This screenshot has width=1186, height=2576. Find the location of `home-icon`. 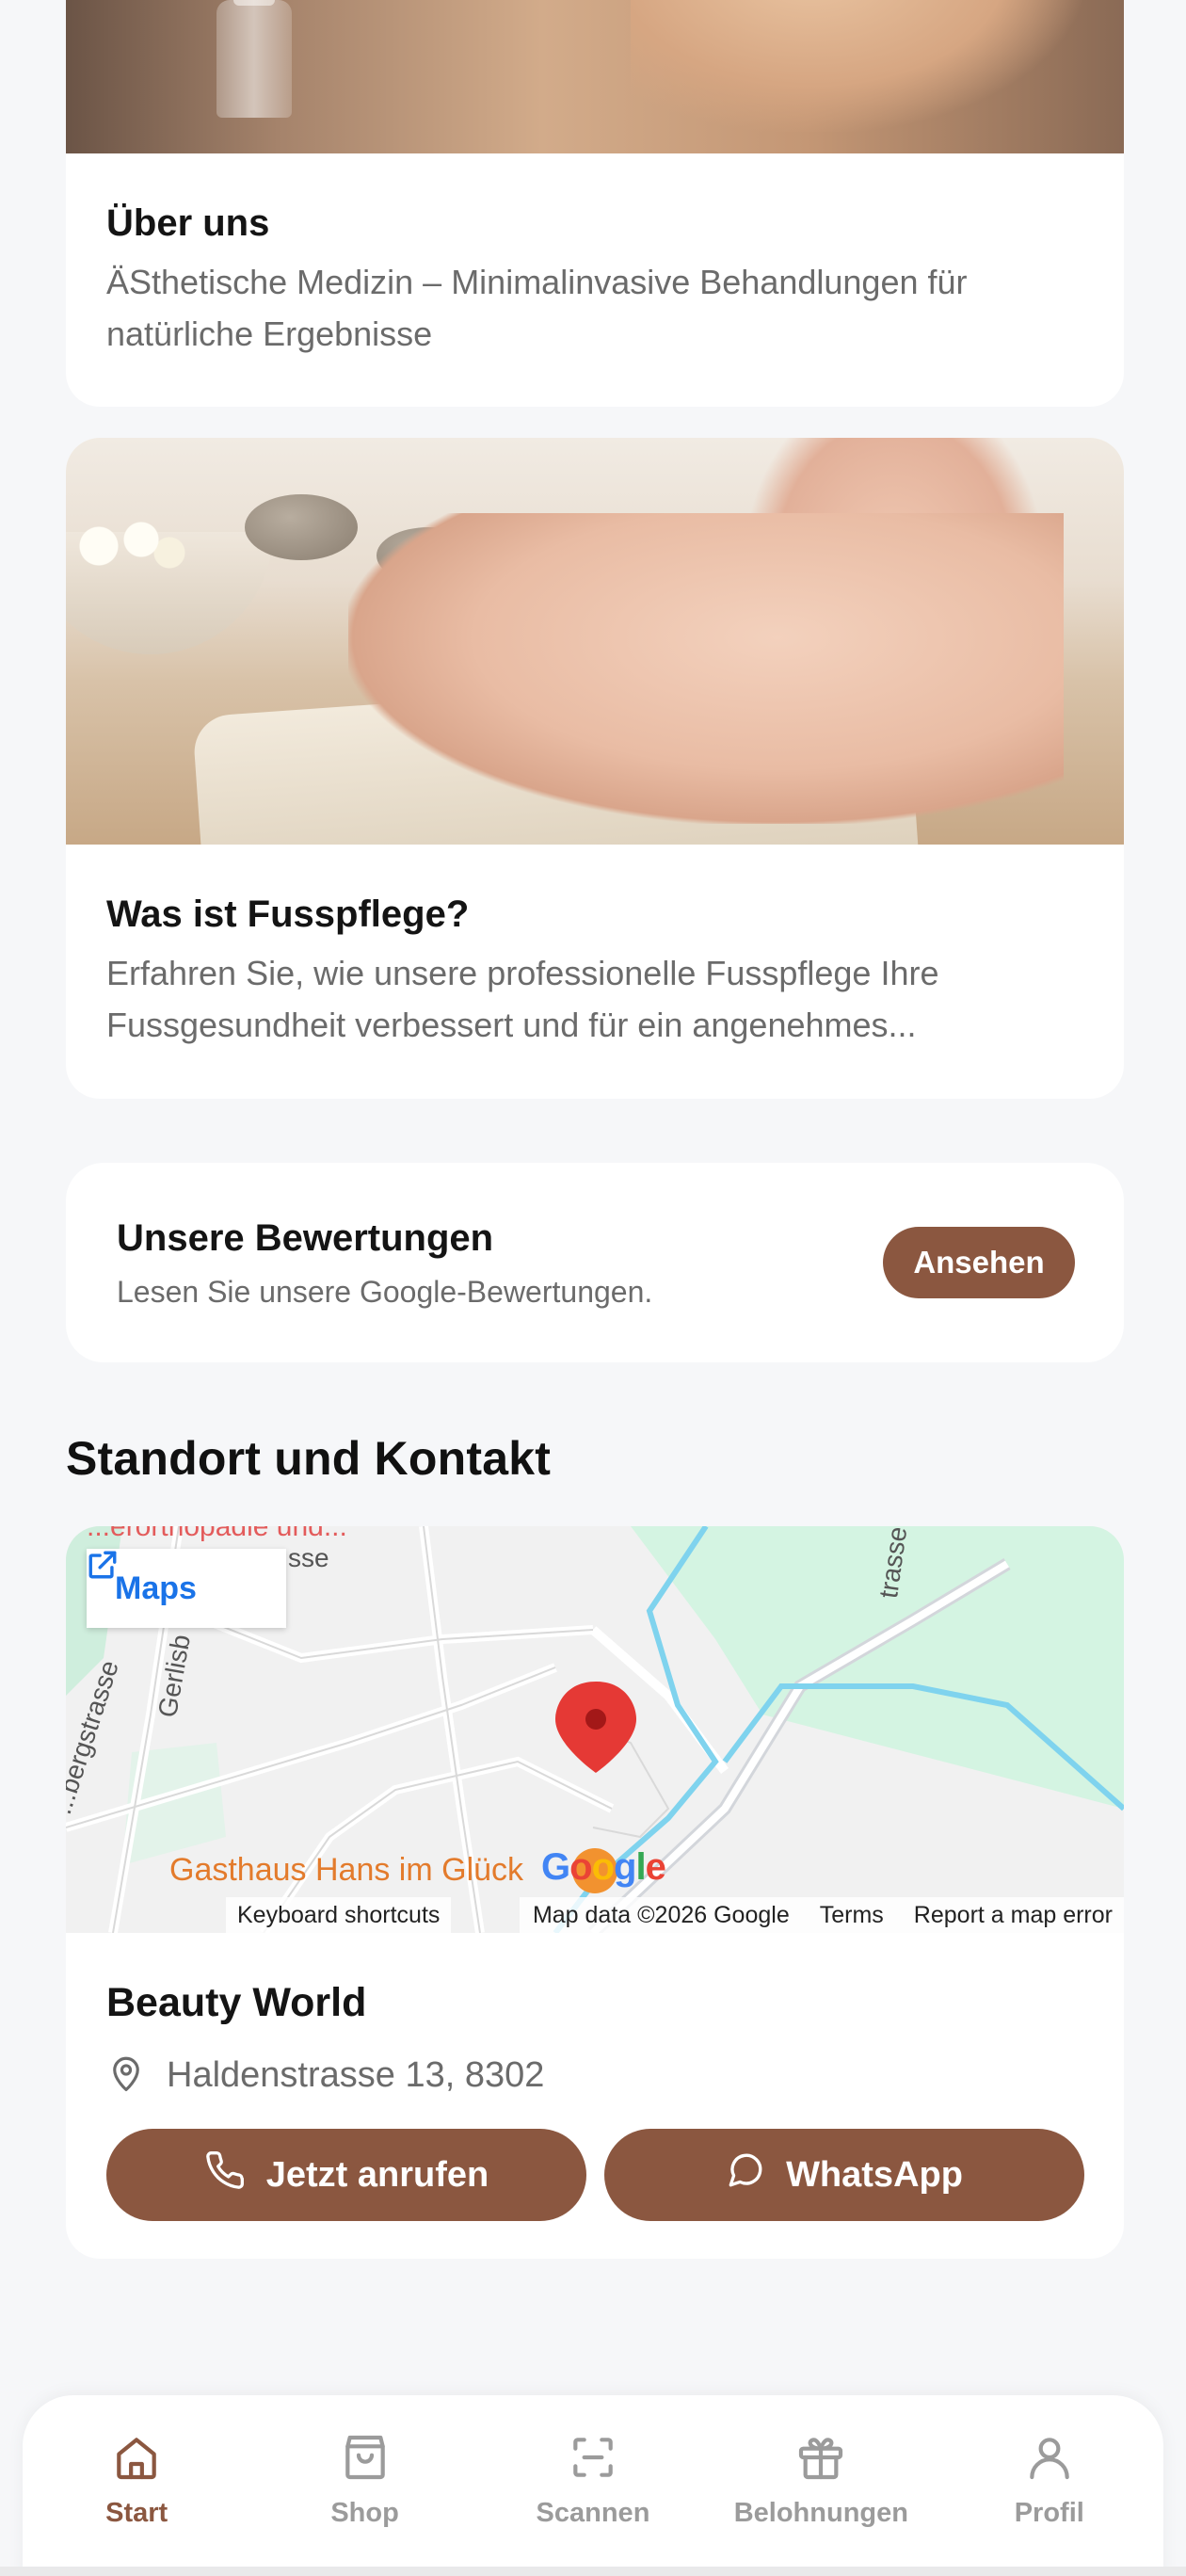

home-icon is located at coordinates (136, 2459).